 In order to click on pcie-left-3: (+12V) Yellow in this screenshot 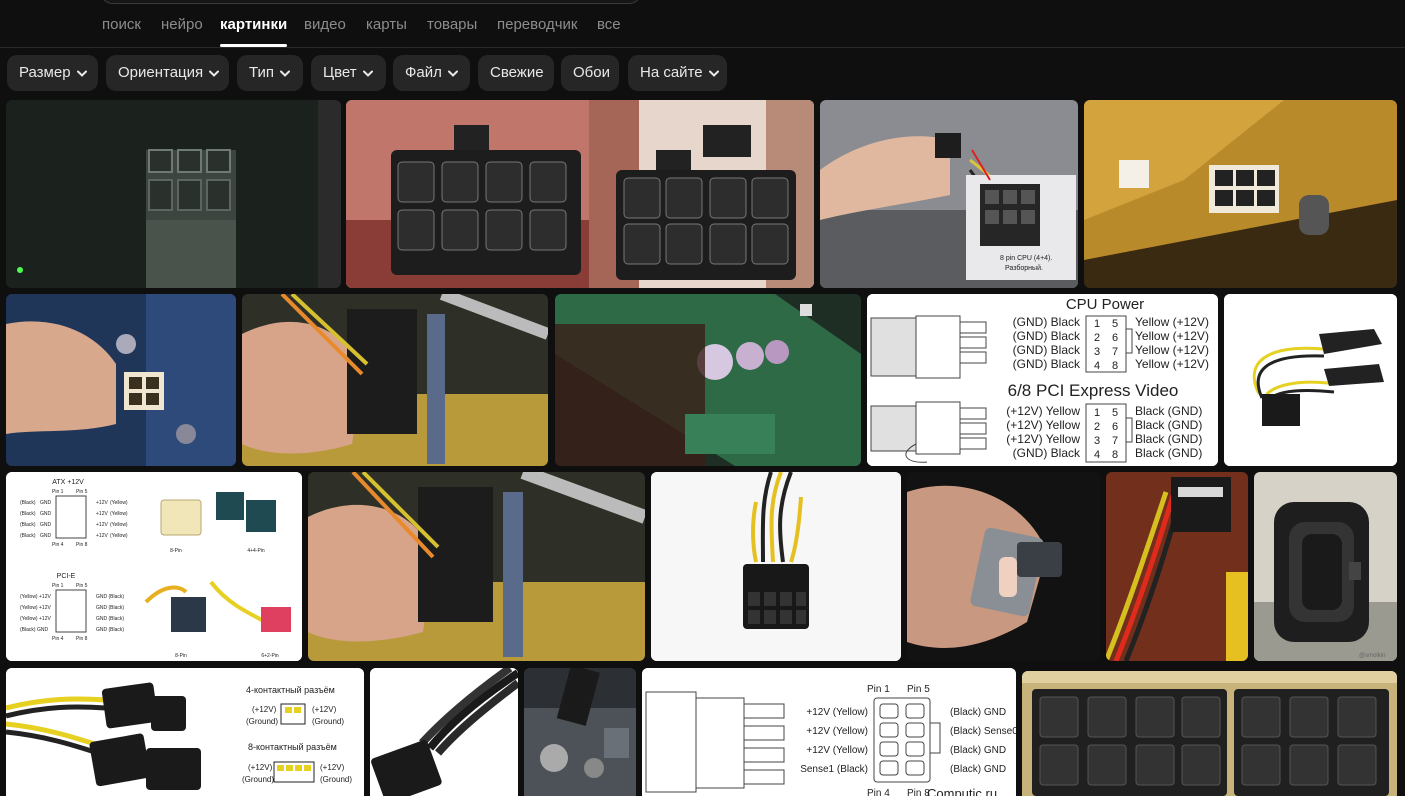, I will do `click(1043, 439)`.